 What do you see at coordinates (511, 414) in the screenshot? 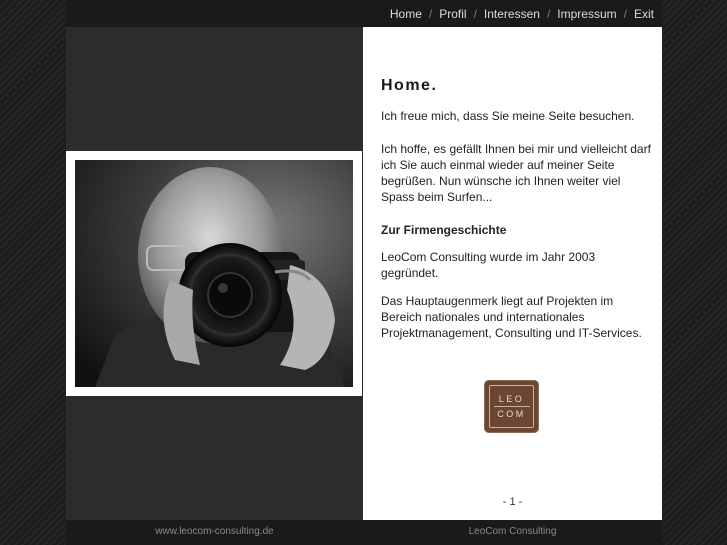
I see `logo-text-bottom: COM` at bounding box center [511, 414].